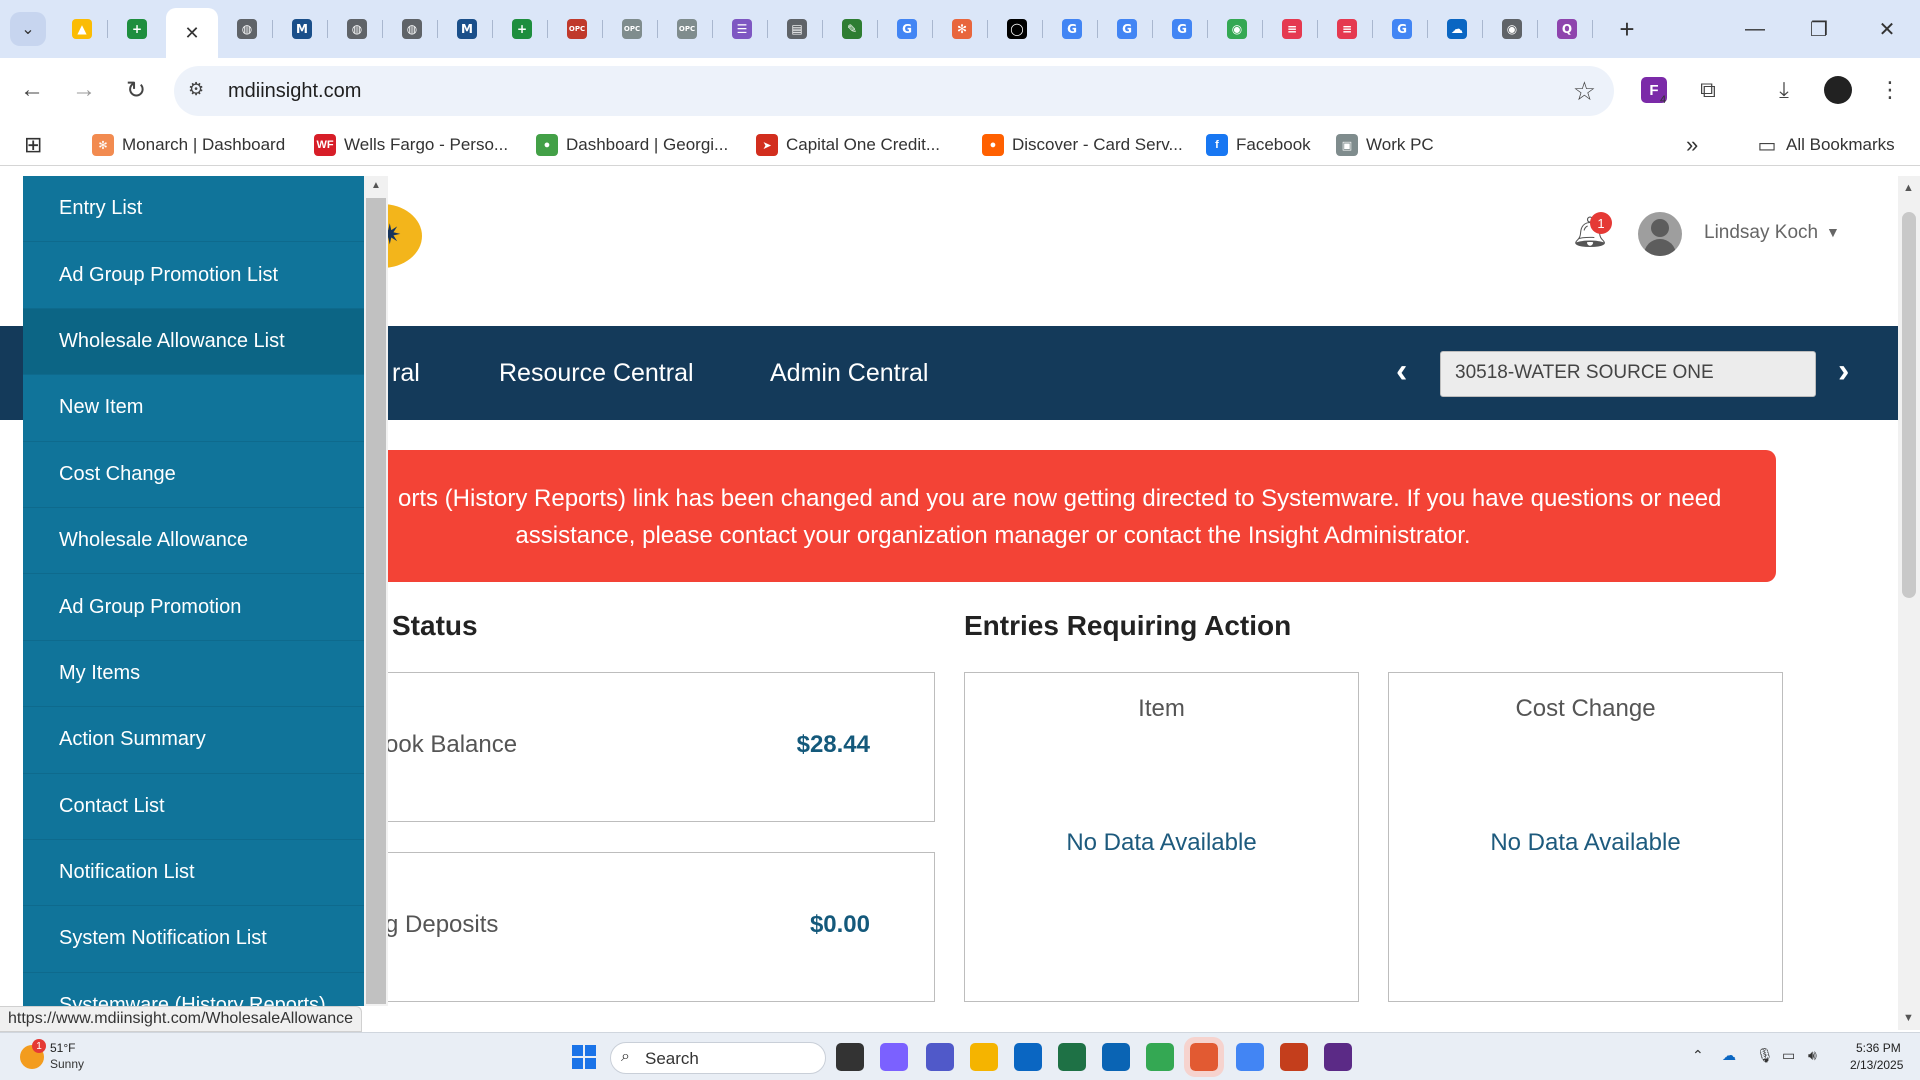 The image size is (1920, 1080). Describe the element at coordinates (962, 29) in the screenshot. I see `browser-tab: ✻` at that location.